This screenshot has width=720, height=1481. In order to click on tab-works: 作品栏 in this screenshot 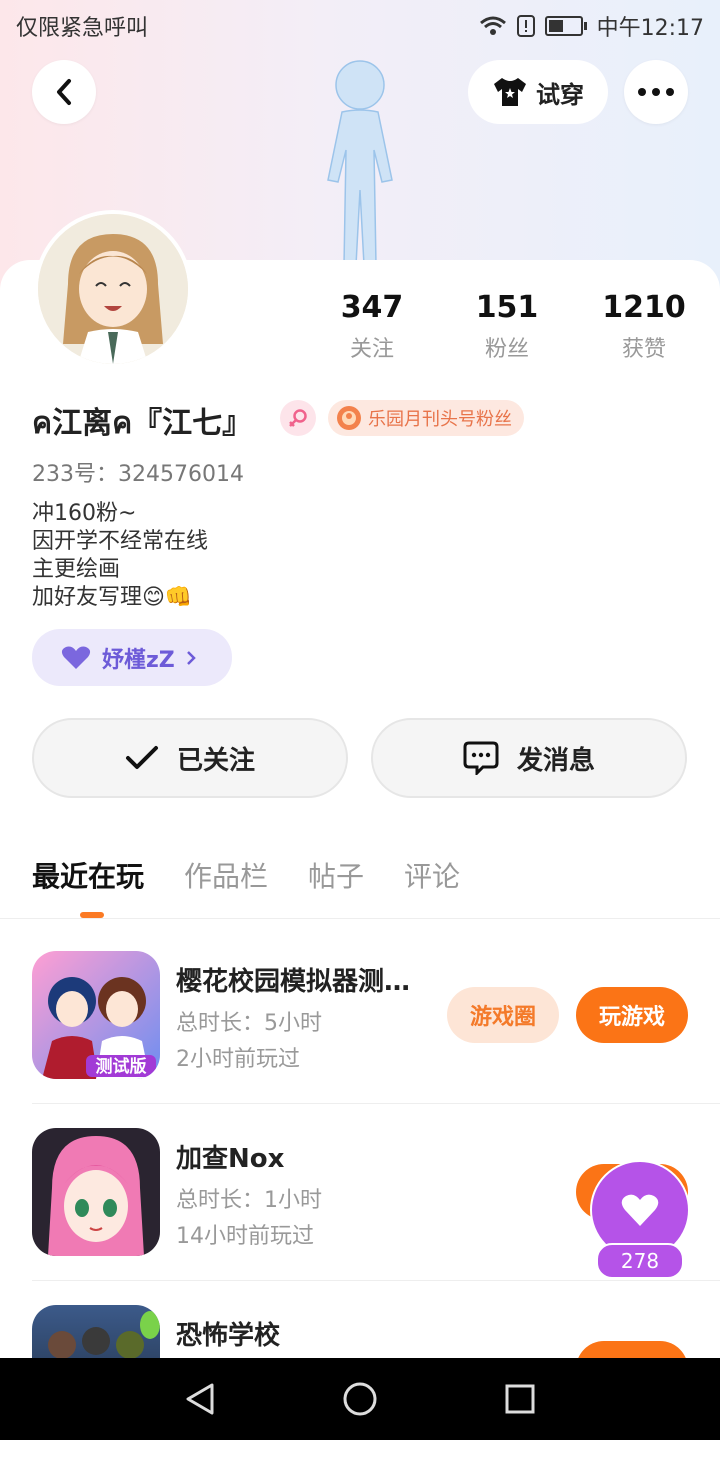, I will do `click(226, 875)`.